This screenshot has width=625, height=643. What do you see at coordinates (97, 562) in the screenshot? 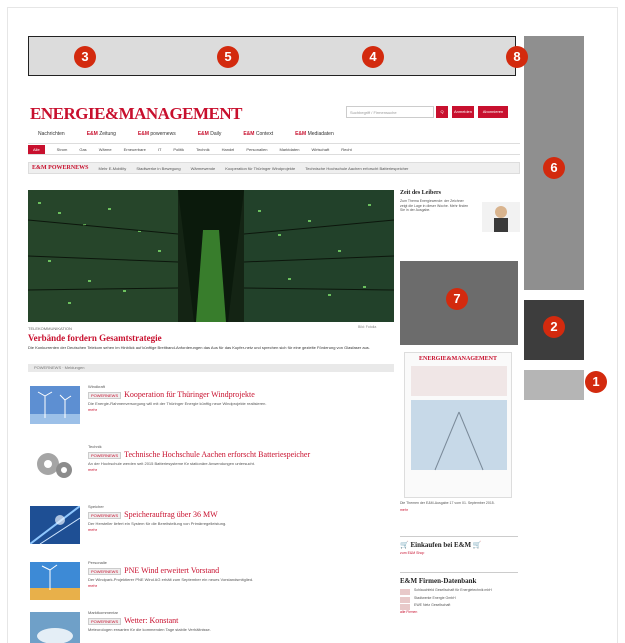
I see `article-kicker: Personalie` at bounding box center [97, 562].